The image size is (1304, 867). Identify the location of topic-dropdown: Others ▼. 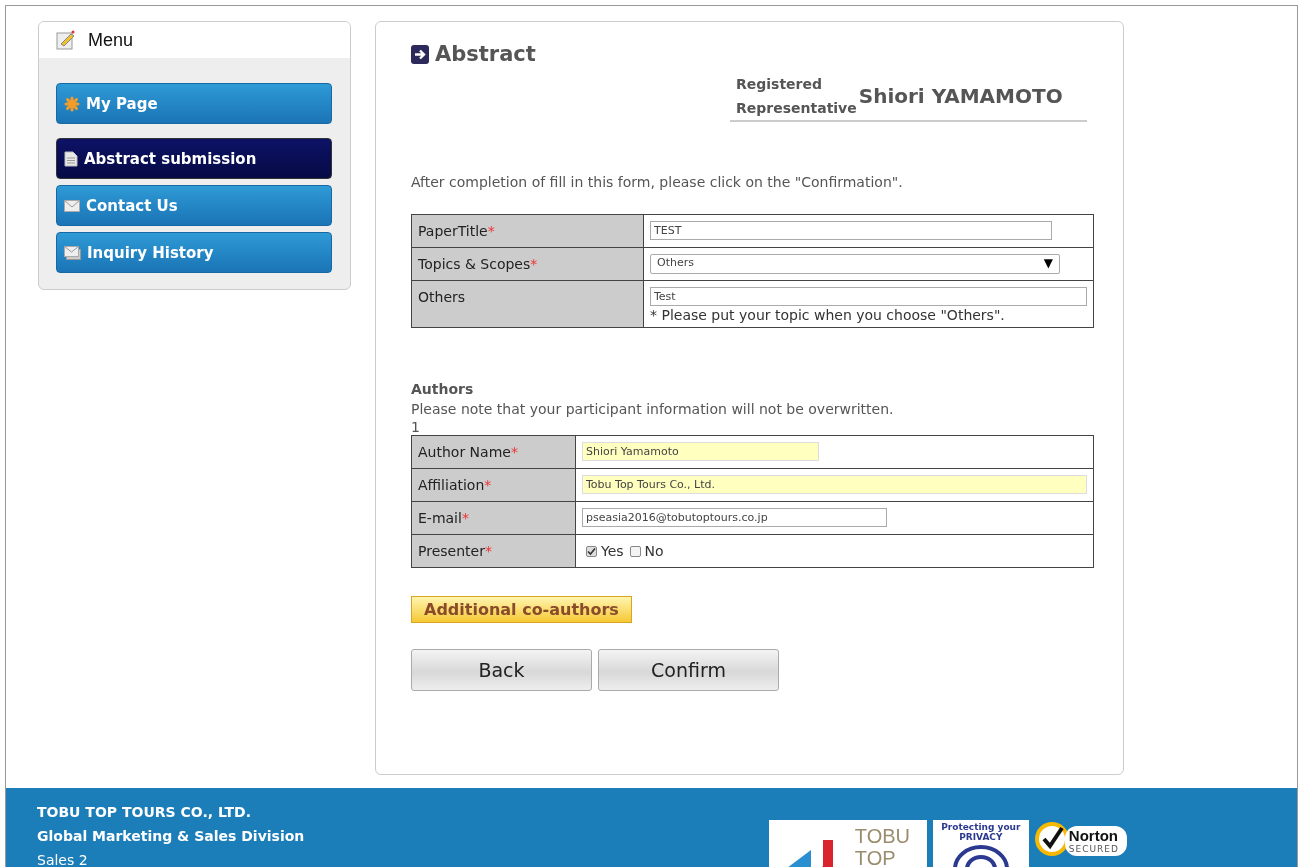
(855, 264).